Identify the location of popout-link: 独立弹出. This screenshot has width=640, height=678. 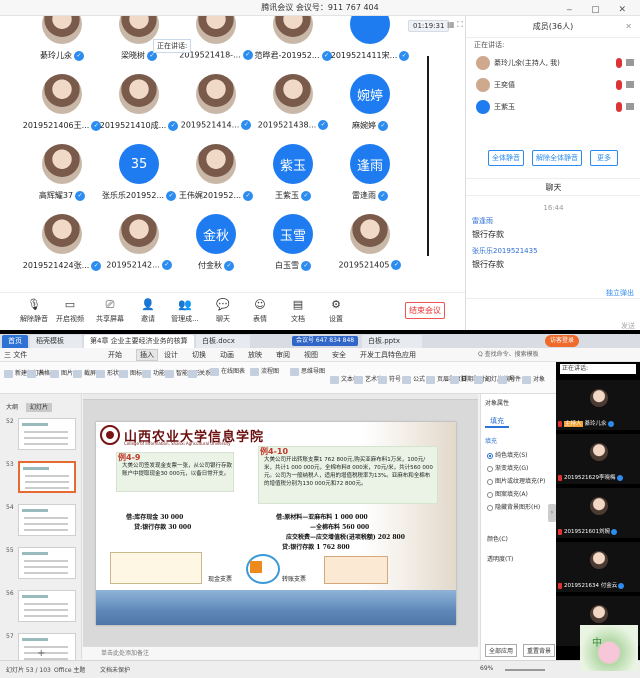
(620, 293).